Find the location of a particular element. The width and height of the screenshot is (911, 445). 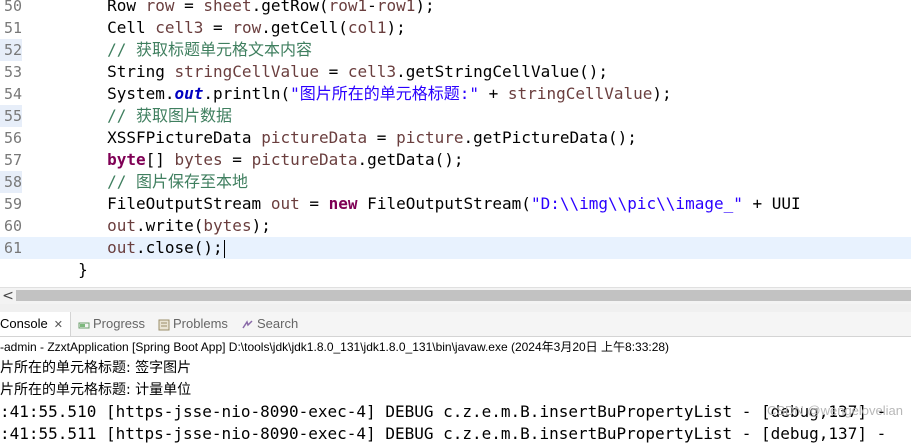

code-token: new is located at coordinates (343, 203).